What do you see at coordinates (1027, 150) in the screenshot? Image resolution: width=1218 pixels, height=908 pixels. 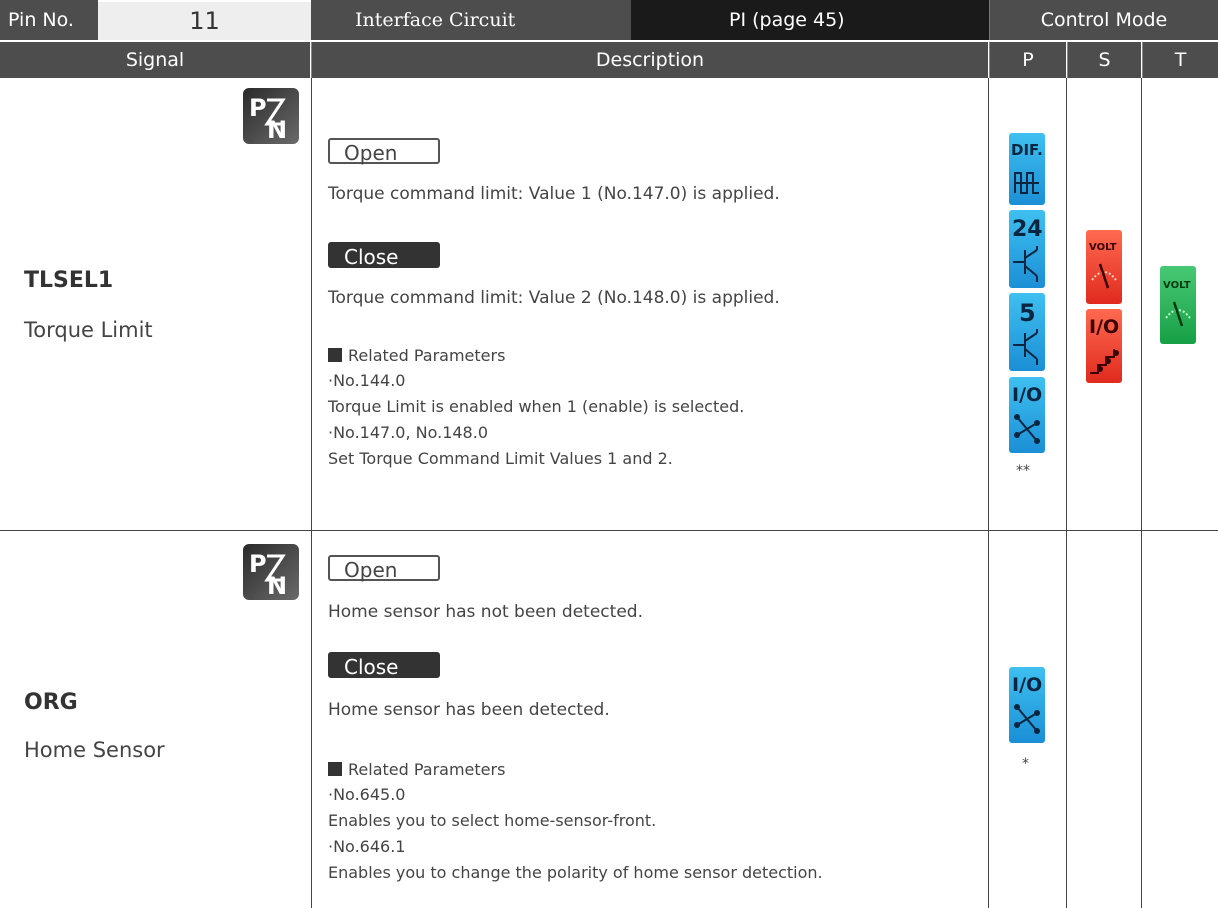 I see `svg-text: DIF.` at bounding box center [1027, 150].